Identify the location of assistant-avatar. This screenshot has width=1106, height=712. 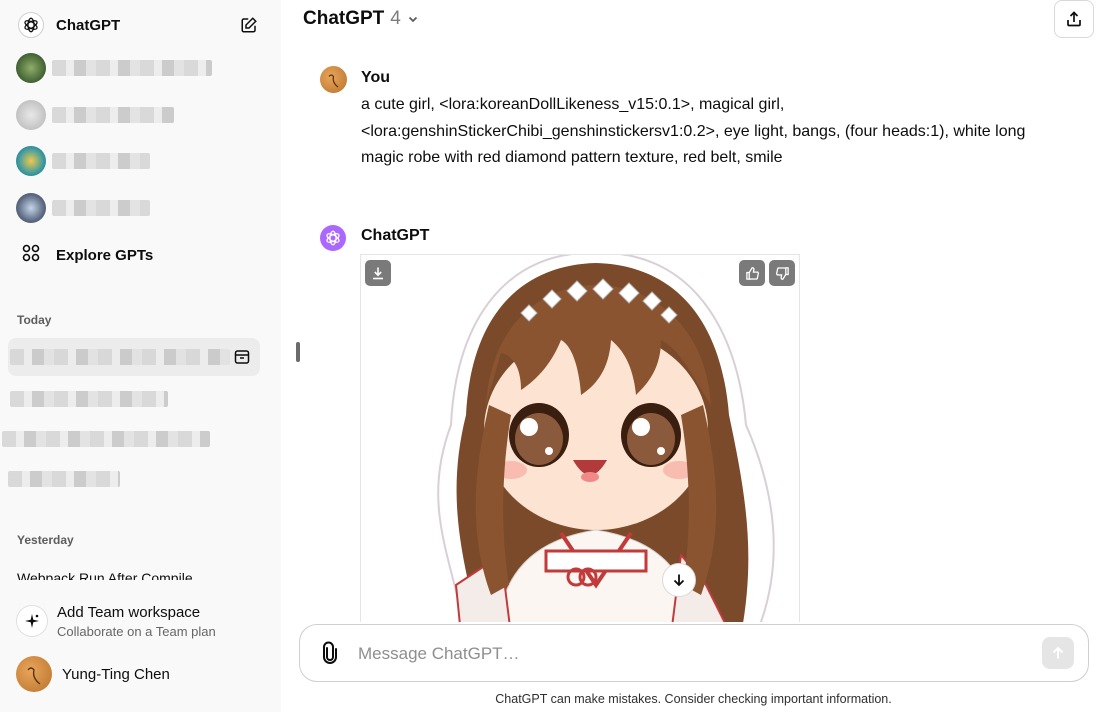
(333, 238).